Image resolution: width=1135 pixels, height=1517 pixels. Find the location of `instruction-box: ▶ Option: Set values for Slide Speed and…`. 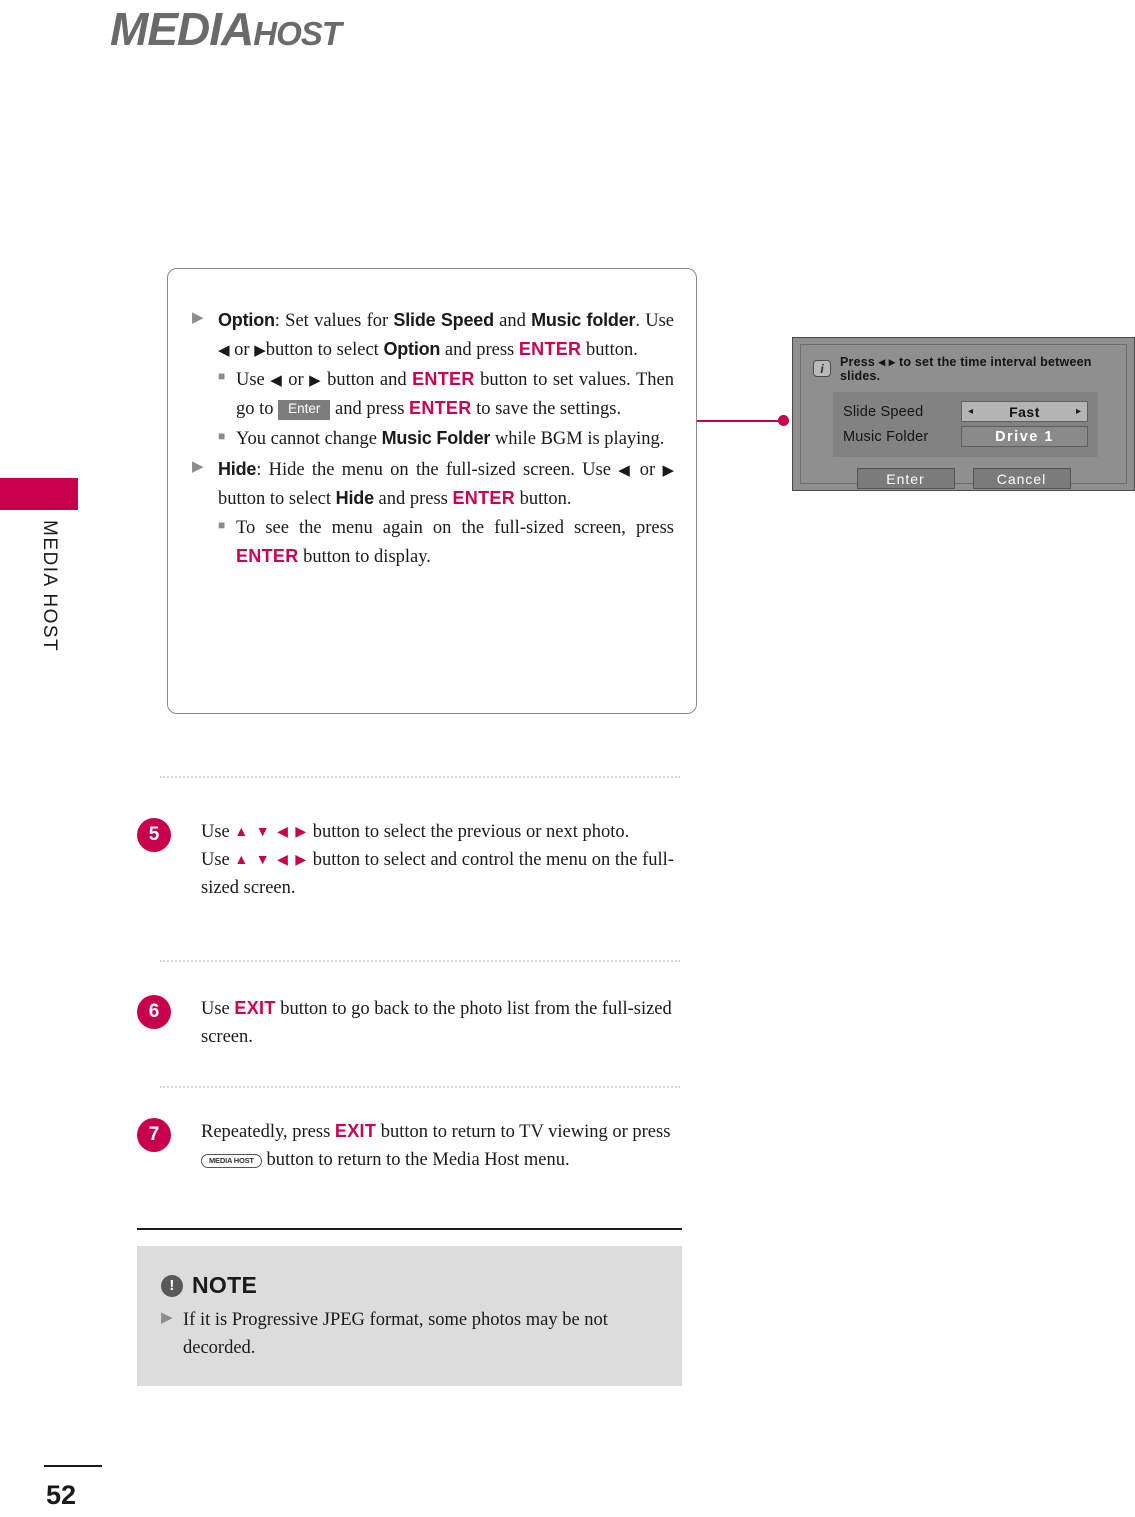

instruction-box: ▶ Option: Set values for Slide Speed and… is located at coordinates (432, 491).